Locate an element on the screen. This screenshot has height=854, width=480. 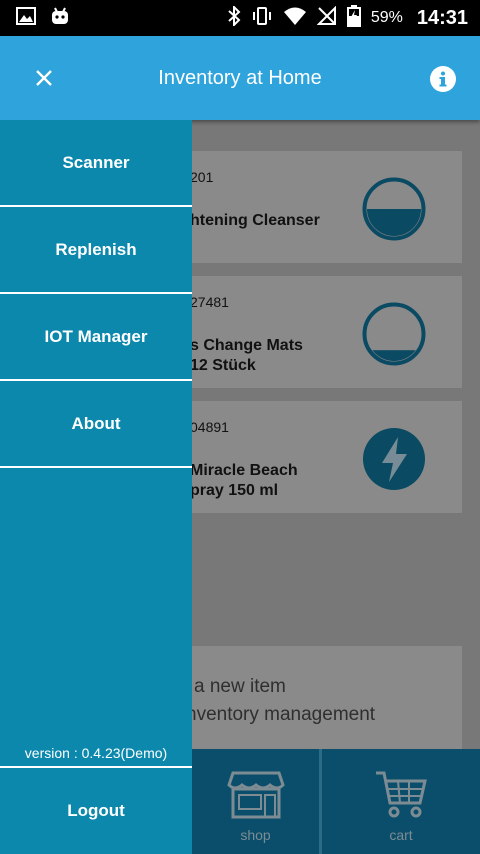
inventory-item-card: 04891 Miracle Beach pray 150 ml is located at coordinates (316, 457).